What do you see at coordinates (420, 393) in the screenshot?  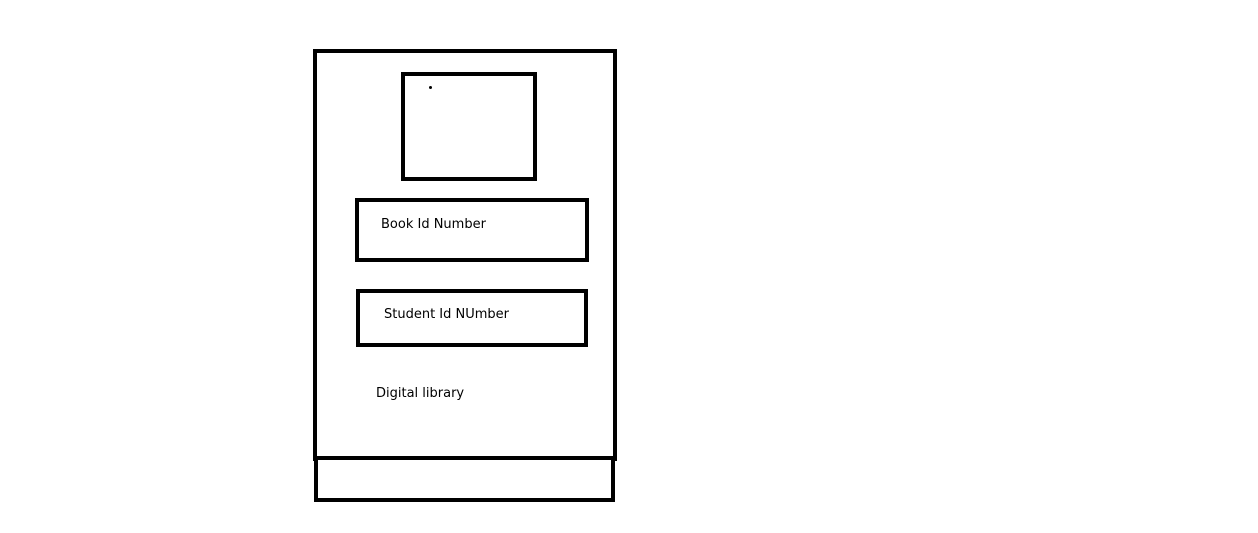 I see `digital-library-caption: Digital library` at bounding box center [420, 393].